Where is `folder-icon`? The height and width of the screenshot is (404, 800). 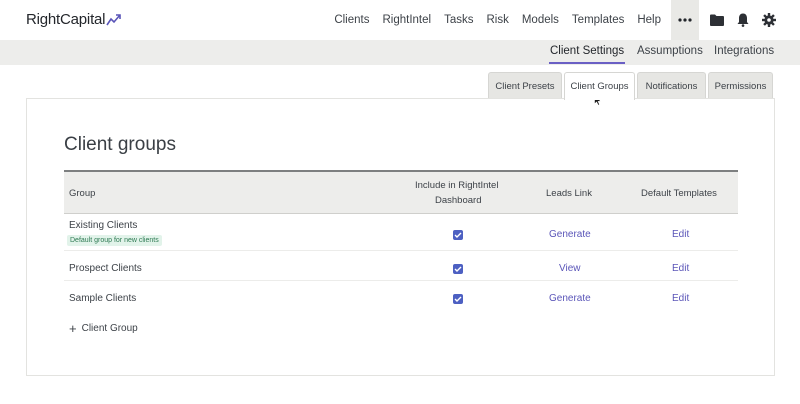 folder-icon is located at coordinates (717, 20).